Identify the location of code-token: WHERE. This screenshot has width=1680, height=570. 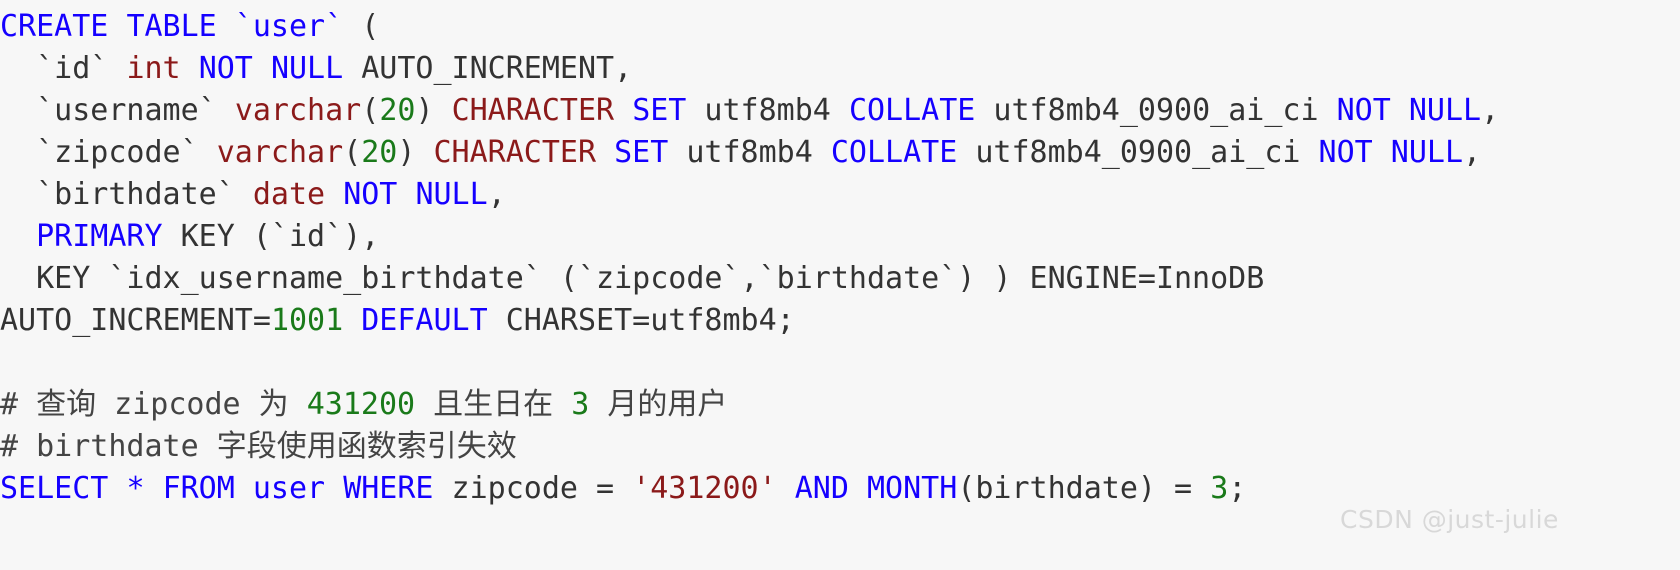
(388, 488).